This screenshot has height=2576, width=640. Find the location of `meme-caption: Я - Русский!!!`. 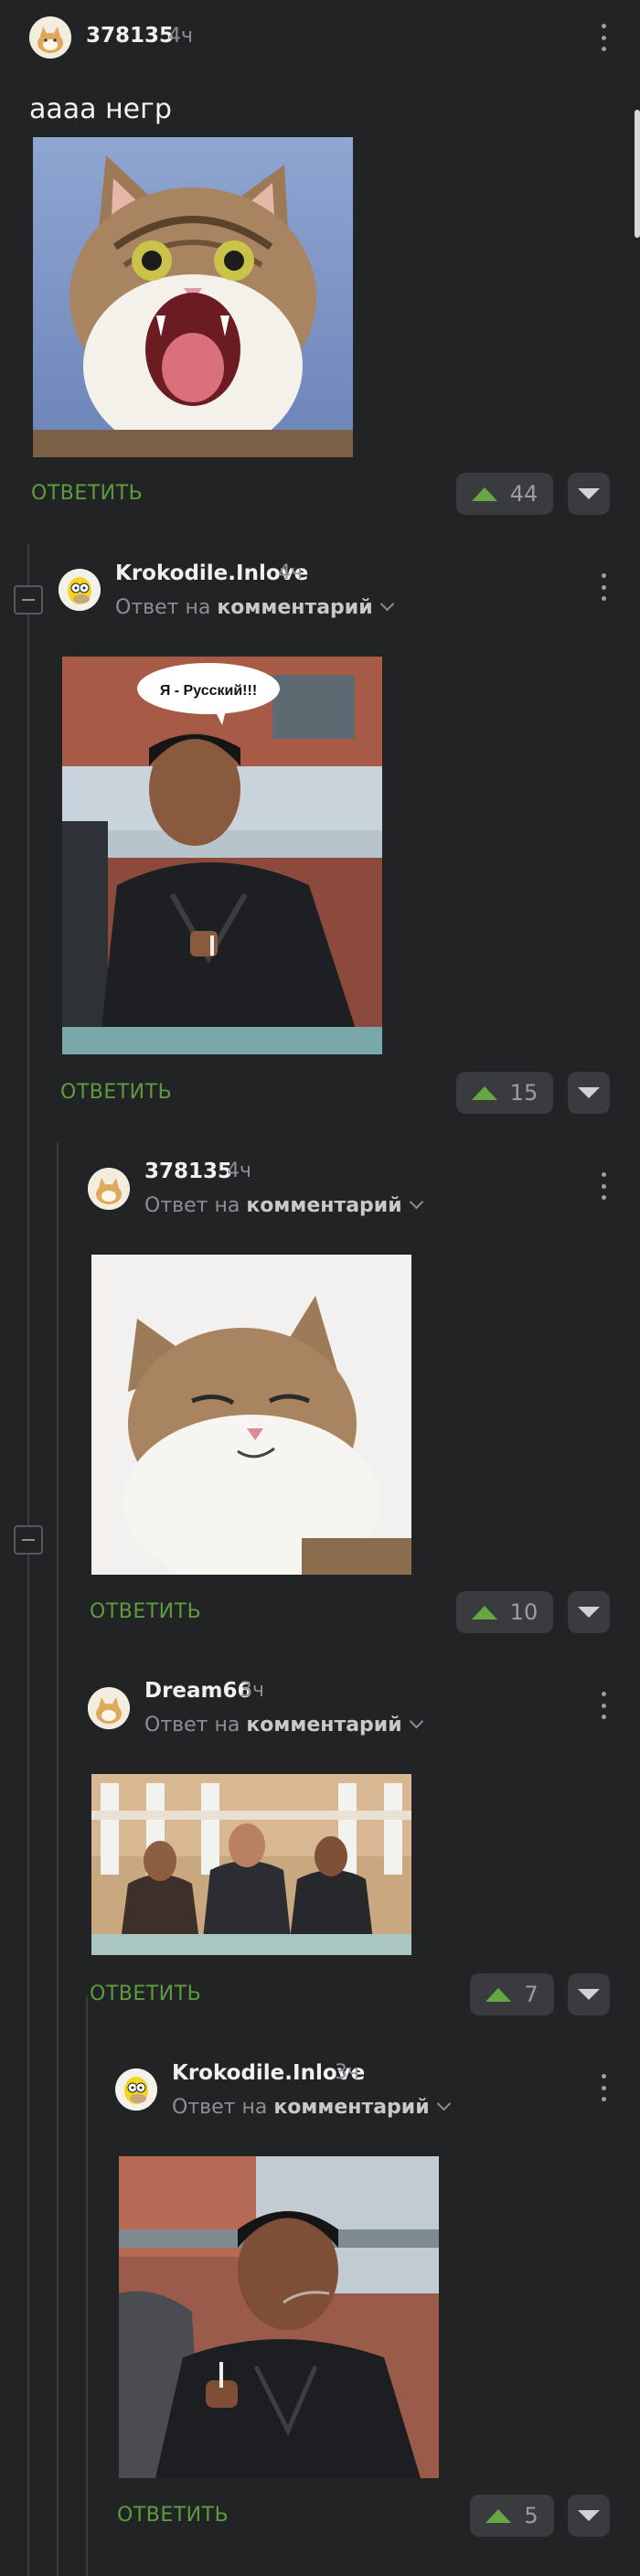

meme-caption: Я - Русский!!! is located at coordinates (208, 691).